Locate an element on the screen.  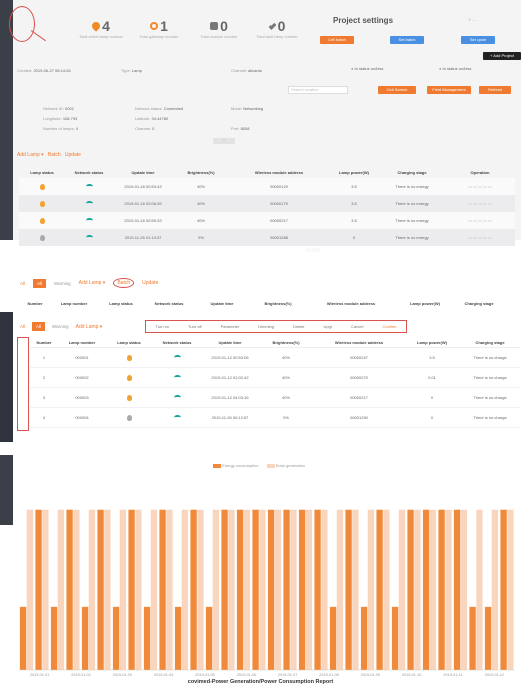
cell-stage: There is no charge is located at coordinates (490, 397).